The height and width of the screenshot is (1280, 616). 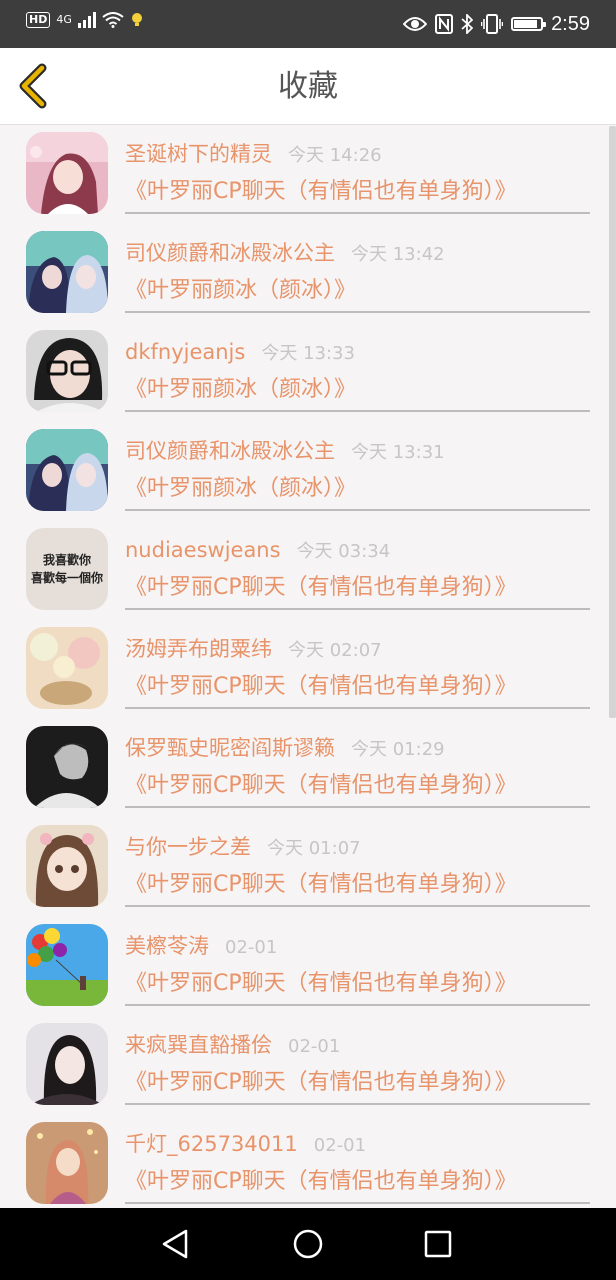 What do you see at coordinates (398, 749) in the screenshot?
I see `item-time: 今天 01:29` at bounding box center [398, 749].